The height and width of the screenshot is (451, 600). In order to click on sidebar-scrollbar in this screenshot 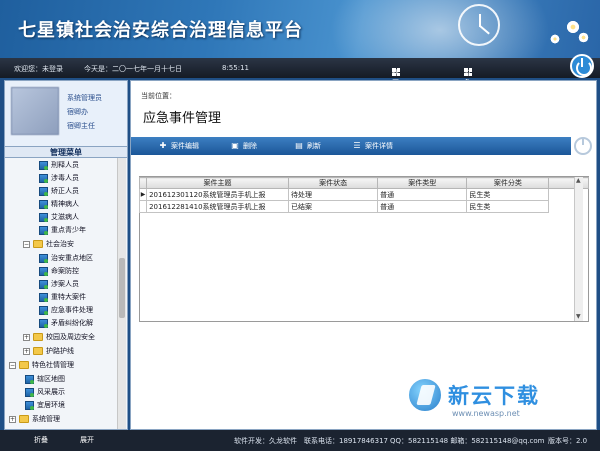, I will do `click(121, 293)`.